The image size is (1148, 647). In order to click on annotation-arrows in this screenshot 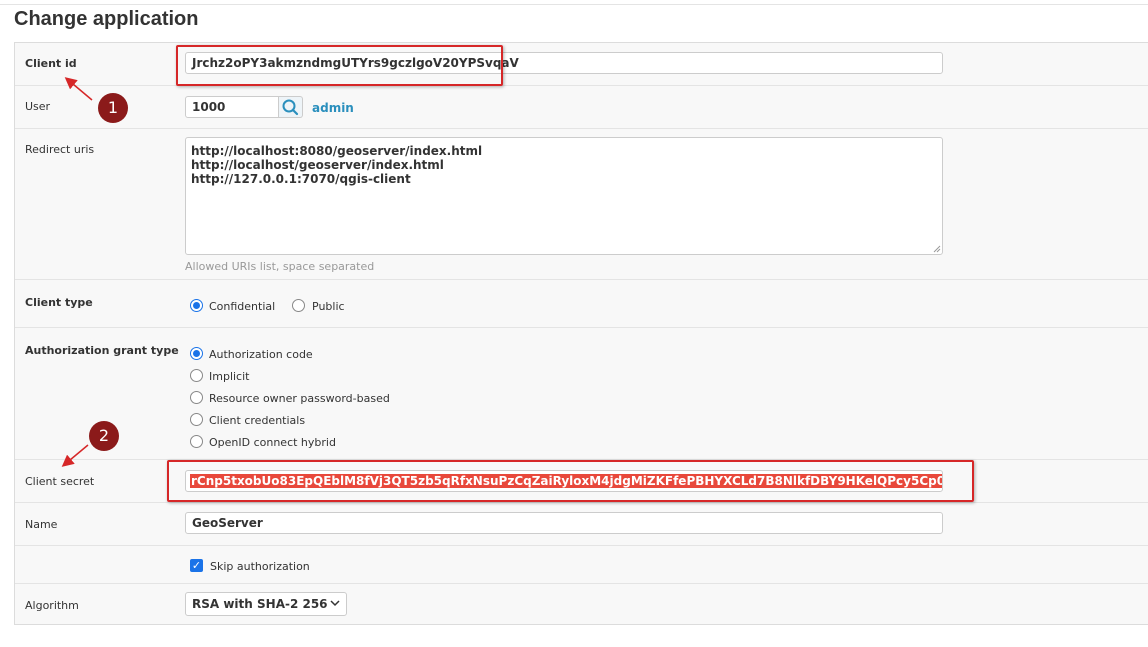, I will do `click(77, 272)`.